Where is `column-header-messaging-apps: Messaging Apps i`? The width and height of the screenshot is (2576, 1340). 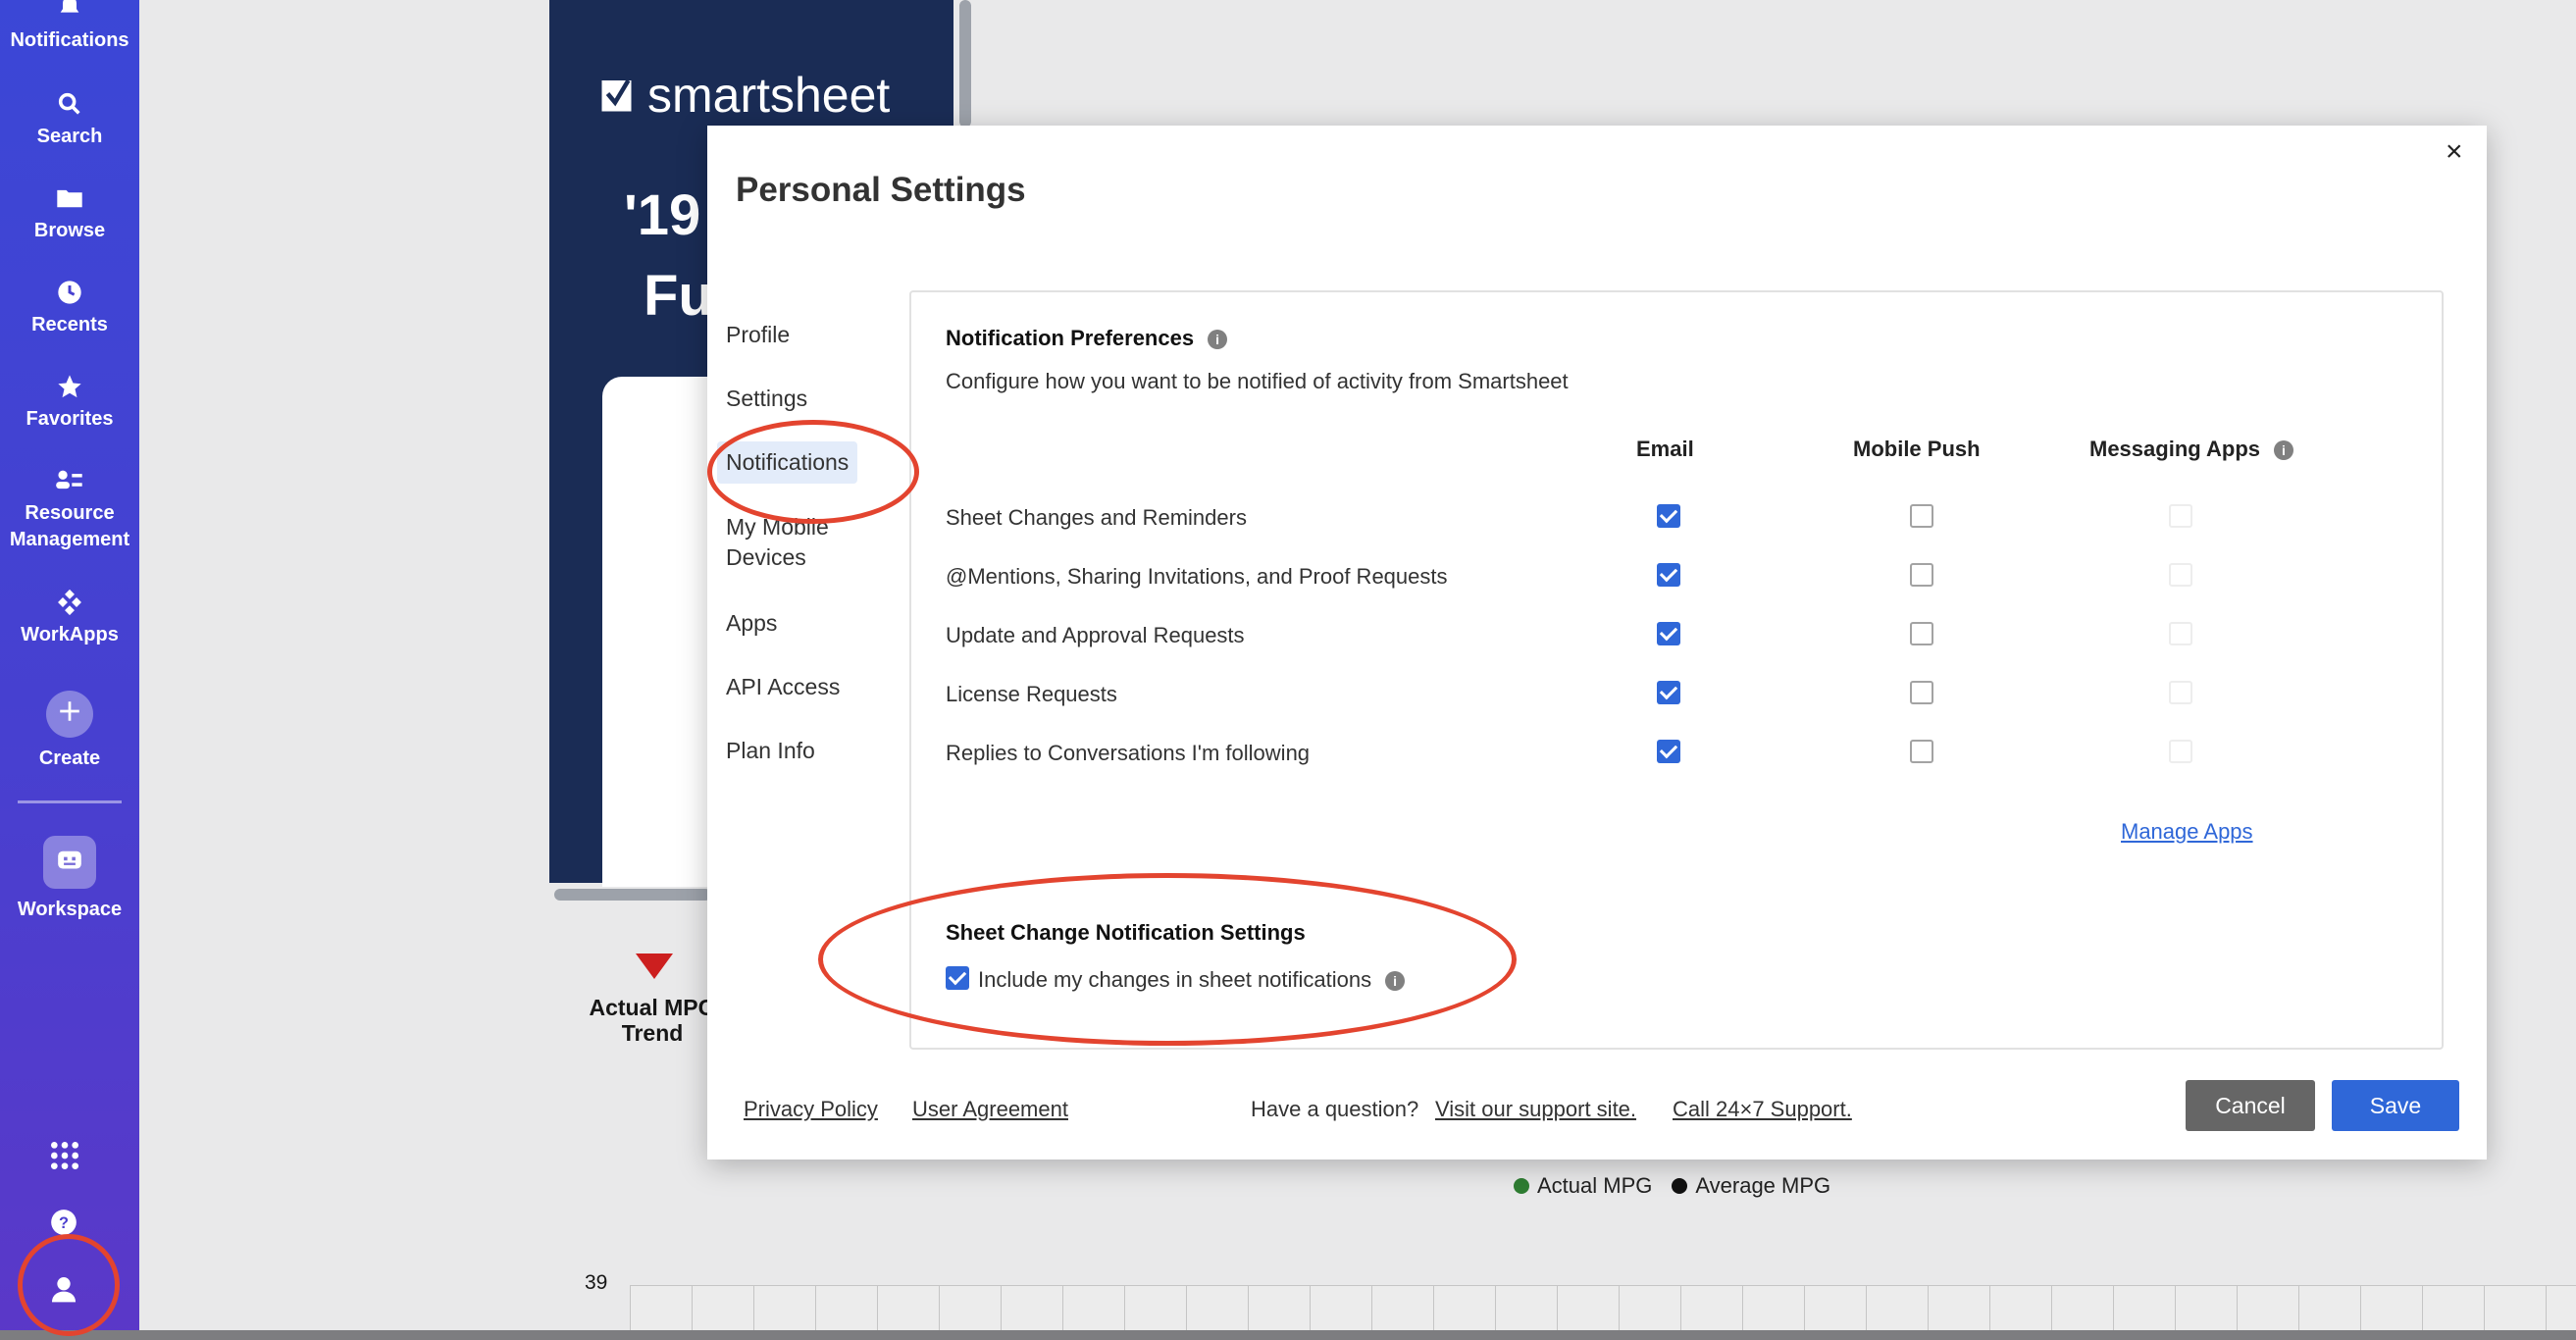 column-header-messaging-apps: Messaging Apps i is located at coordinates (2191, 449).